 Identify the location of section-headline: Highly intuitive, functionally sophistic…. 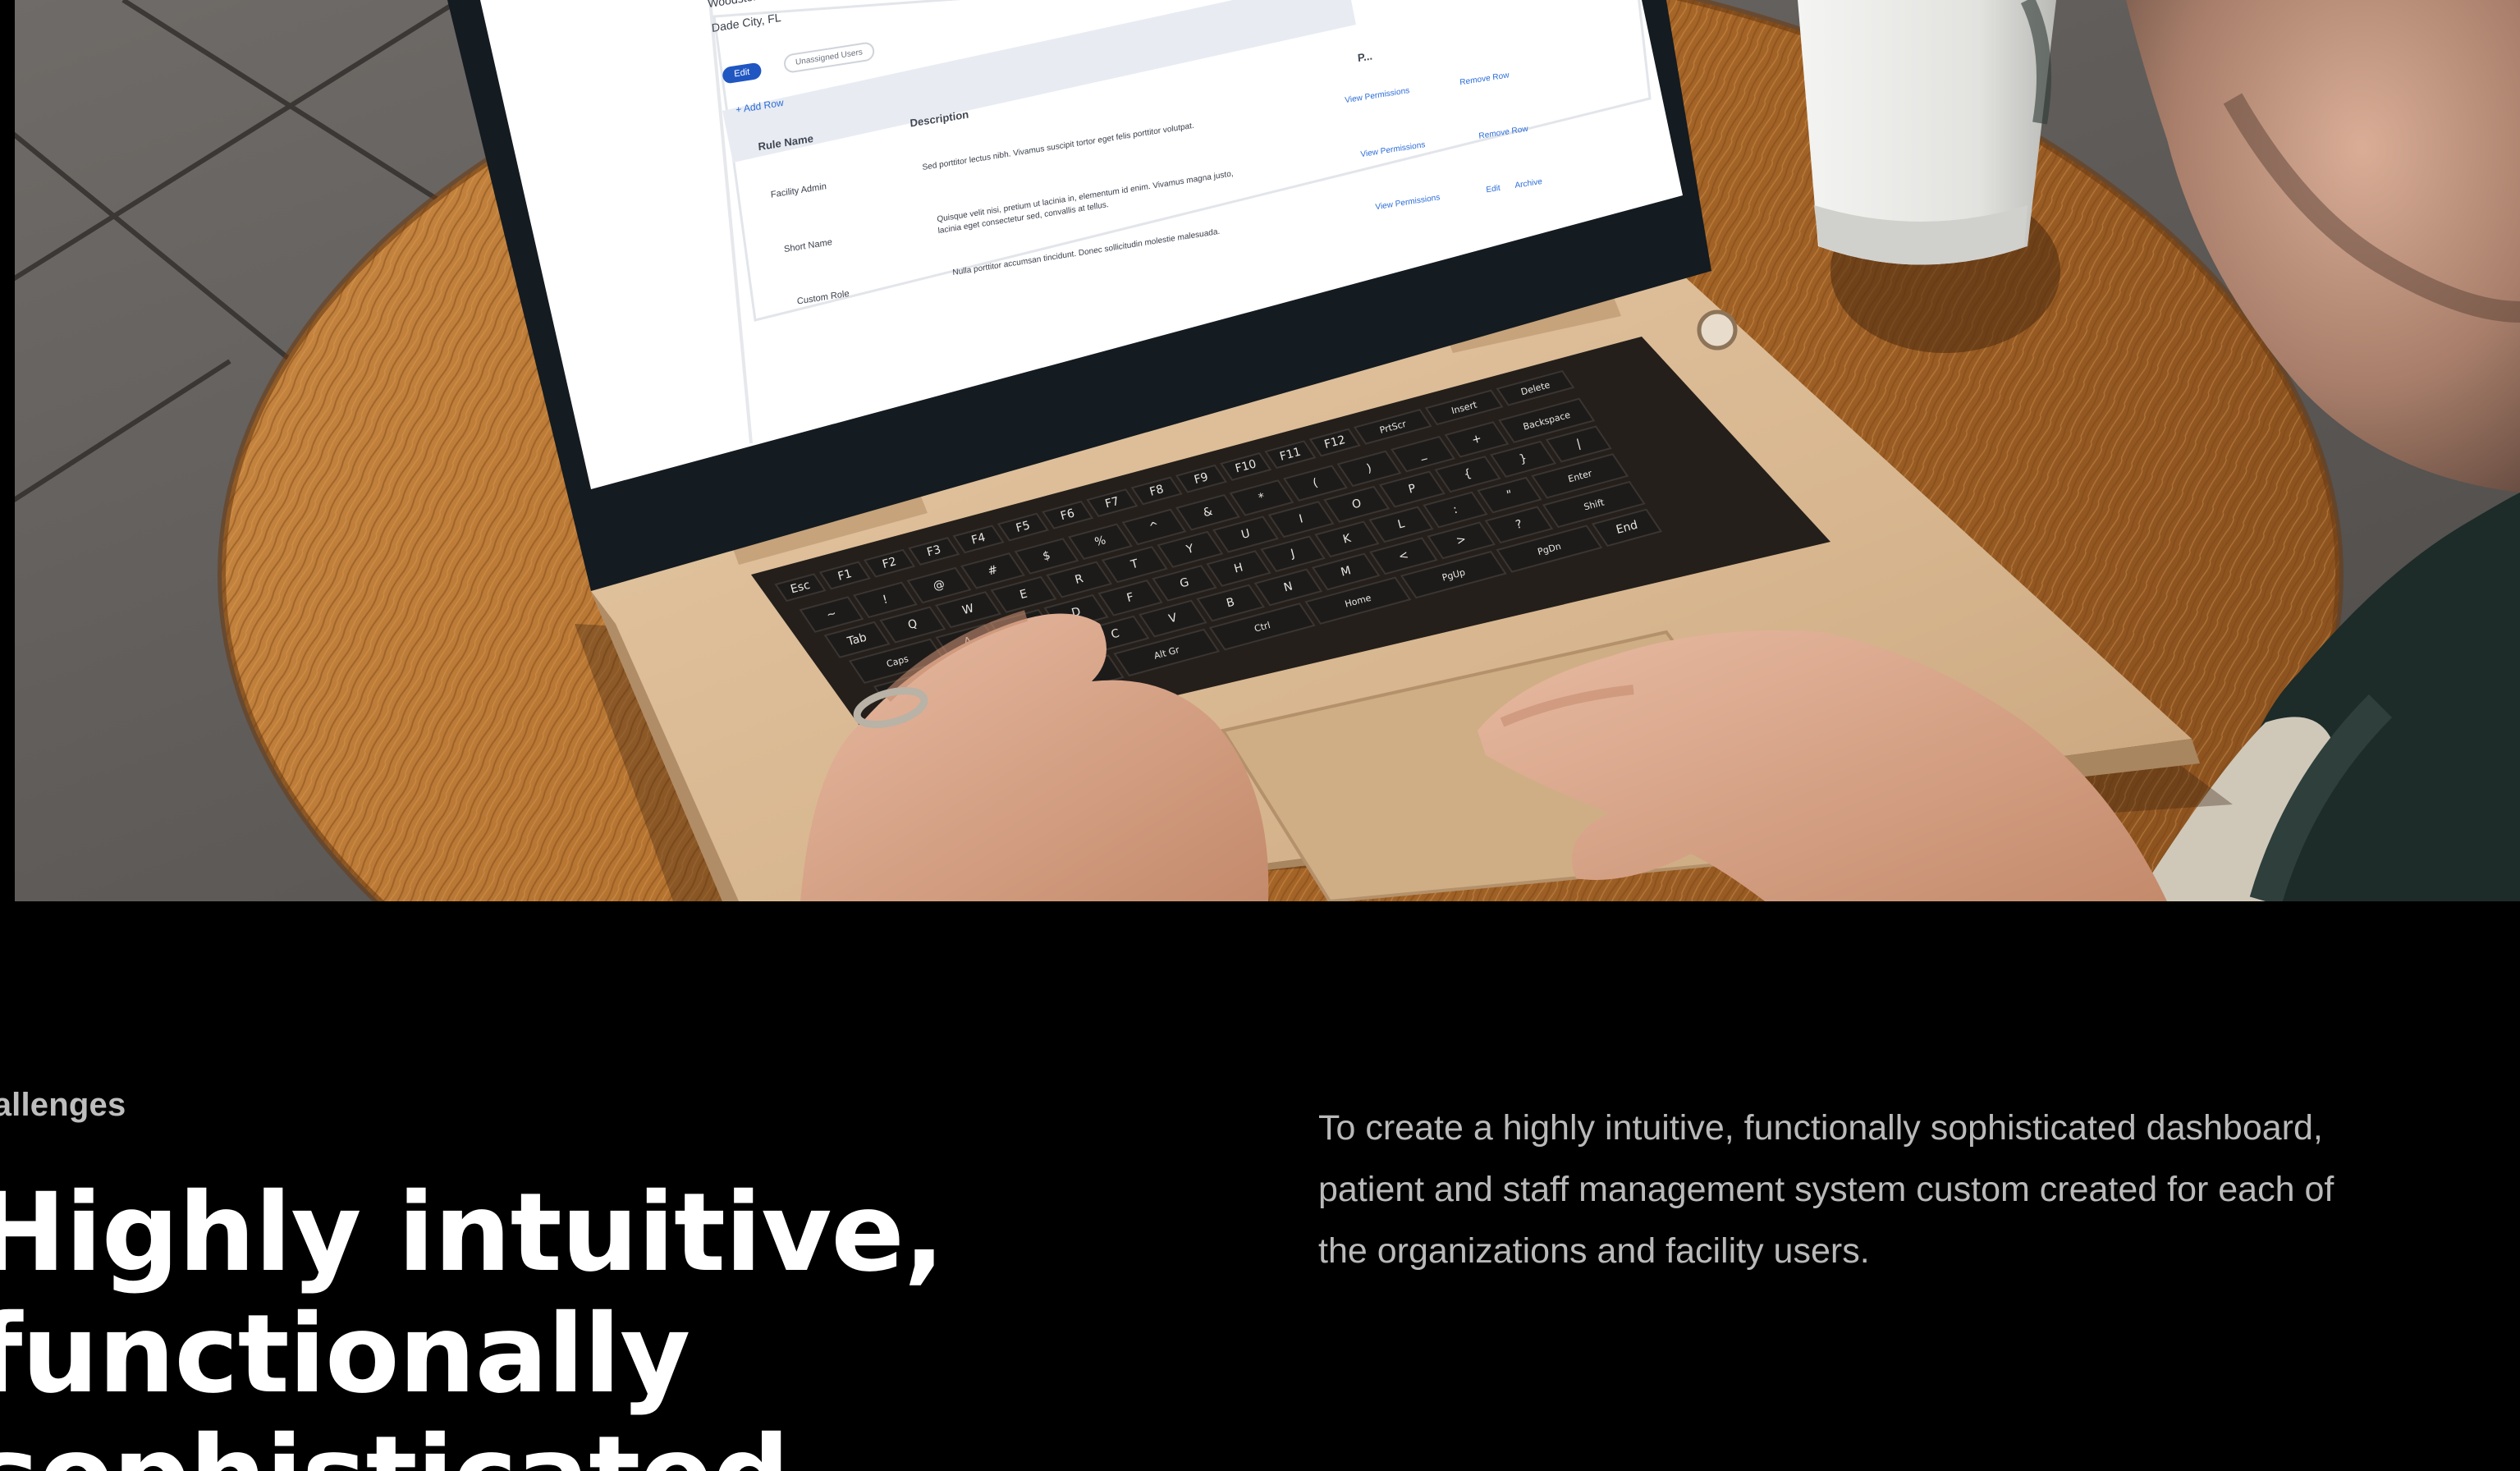
(562, 1321).